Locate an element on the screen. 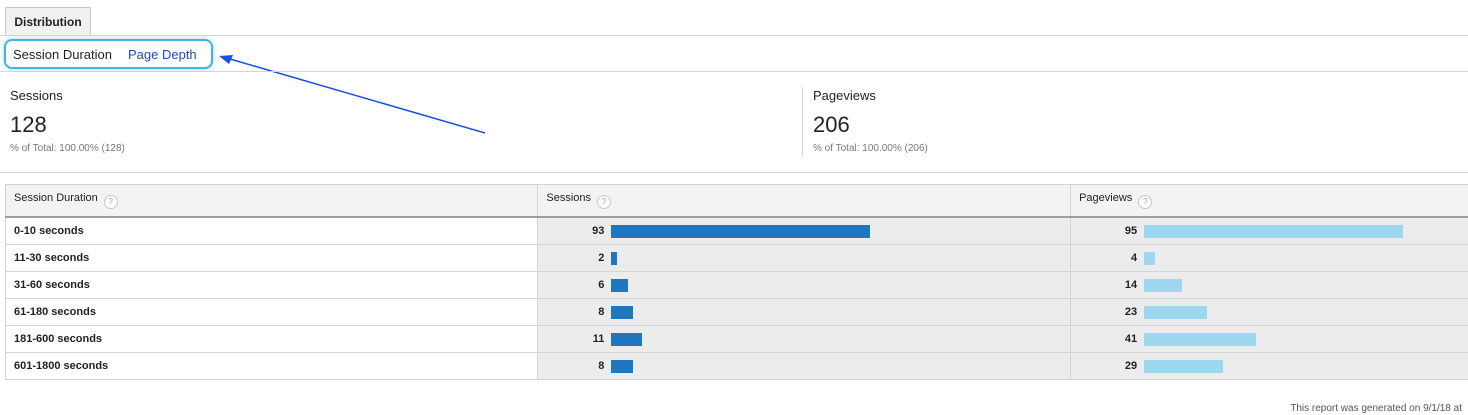  row-pageviews-cell: 29 is located at coordinates (1269, 366).